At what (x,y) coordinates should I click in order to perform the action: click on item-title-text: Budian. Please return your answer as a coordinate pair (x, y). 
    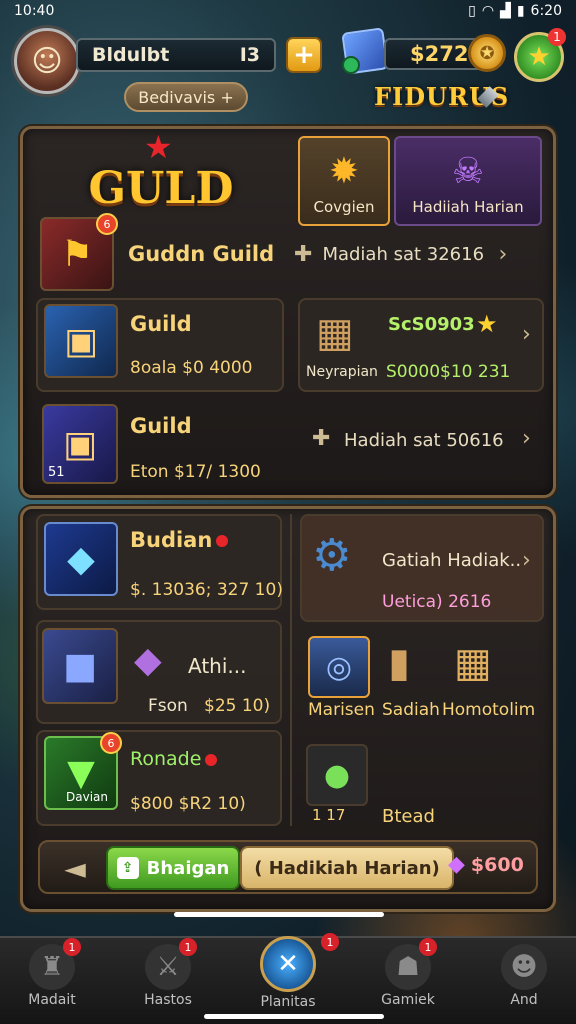
    Looking at the image, I should click on (171, 540).